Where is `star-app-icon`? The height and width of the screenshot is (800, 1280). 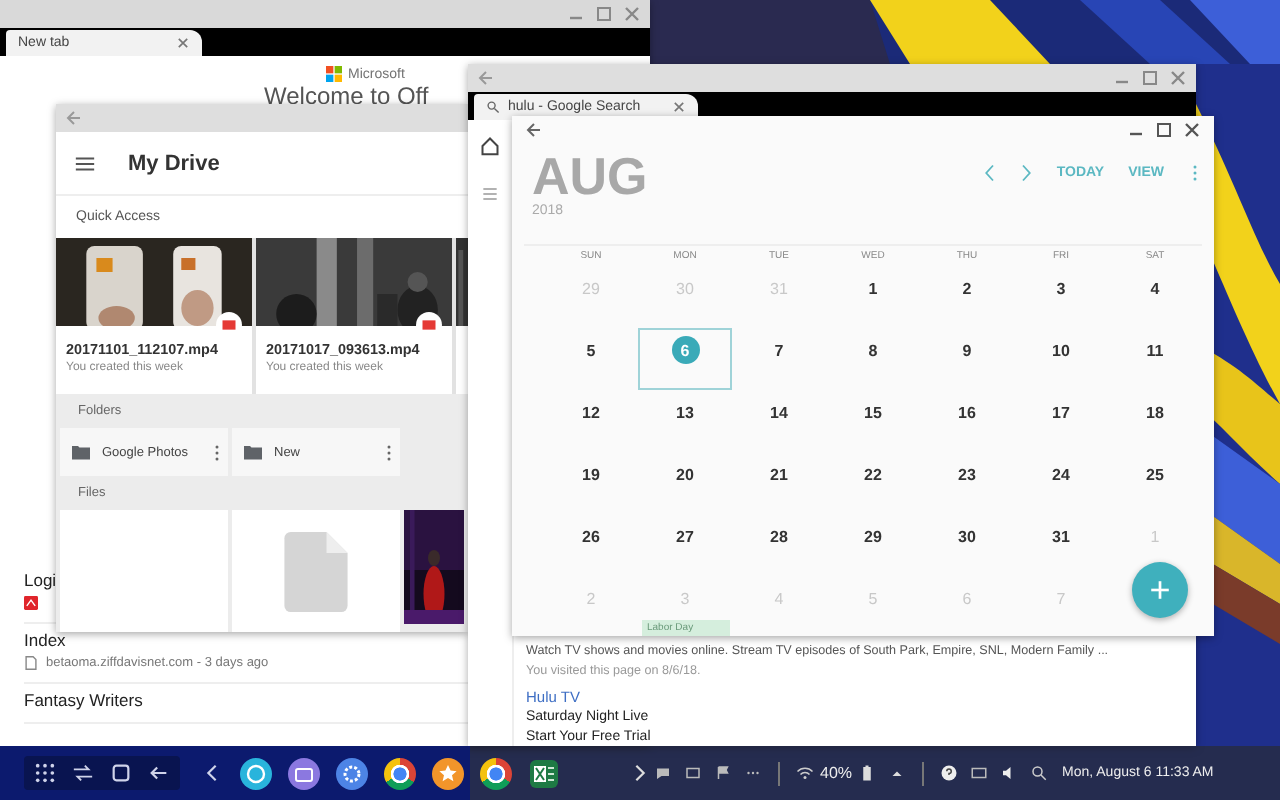
star-app-icon is located at coordinates (448, 773).